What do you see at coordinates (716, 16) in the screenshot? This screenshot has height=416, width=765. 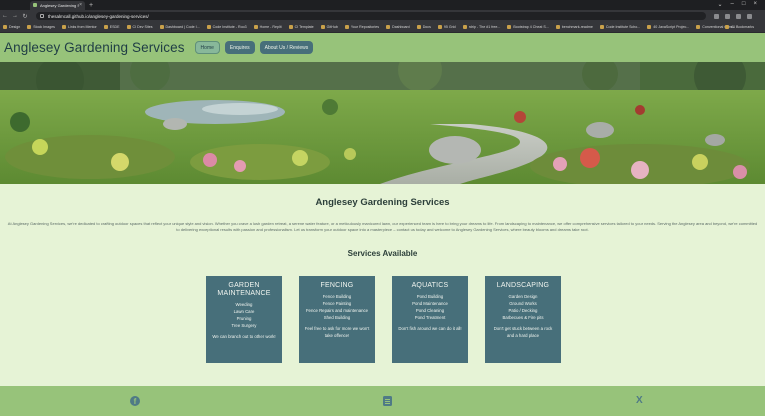 I see `bookmark-star-icon` at bounding box center [716, 16].